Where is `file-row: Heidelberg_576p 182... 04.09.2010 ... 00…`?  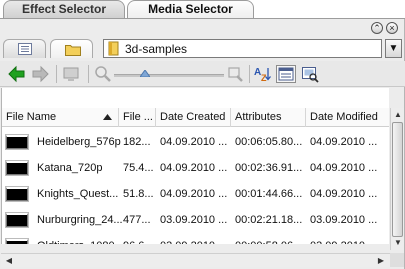
file-row: Heidelberg_576p 182... 04.09.2010 ... 00… is located at coordinates (195, 142).